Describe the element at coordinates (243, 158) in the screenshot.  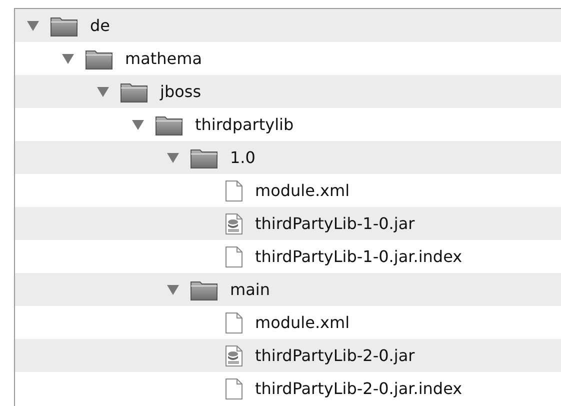
I see `folder-name: 1.0` at that location.